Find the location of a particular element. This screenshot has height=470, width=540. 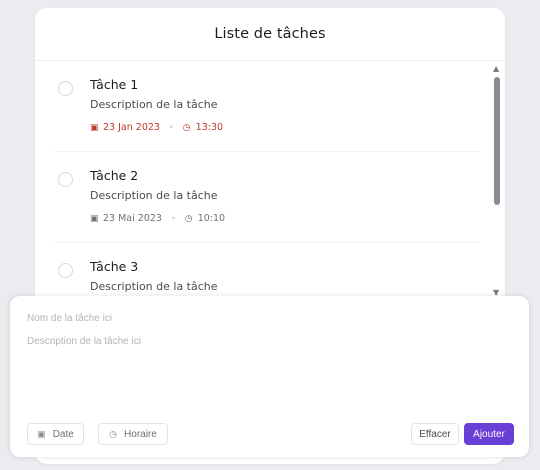

task-date: 23 Mai 2023 is located at coordinates (132, 218).